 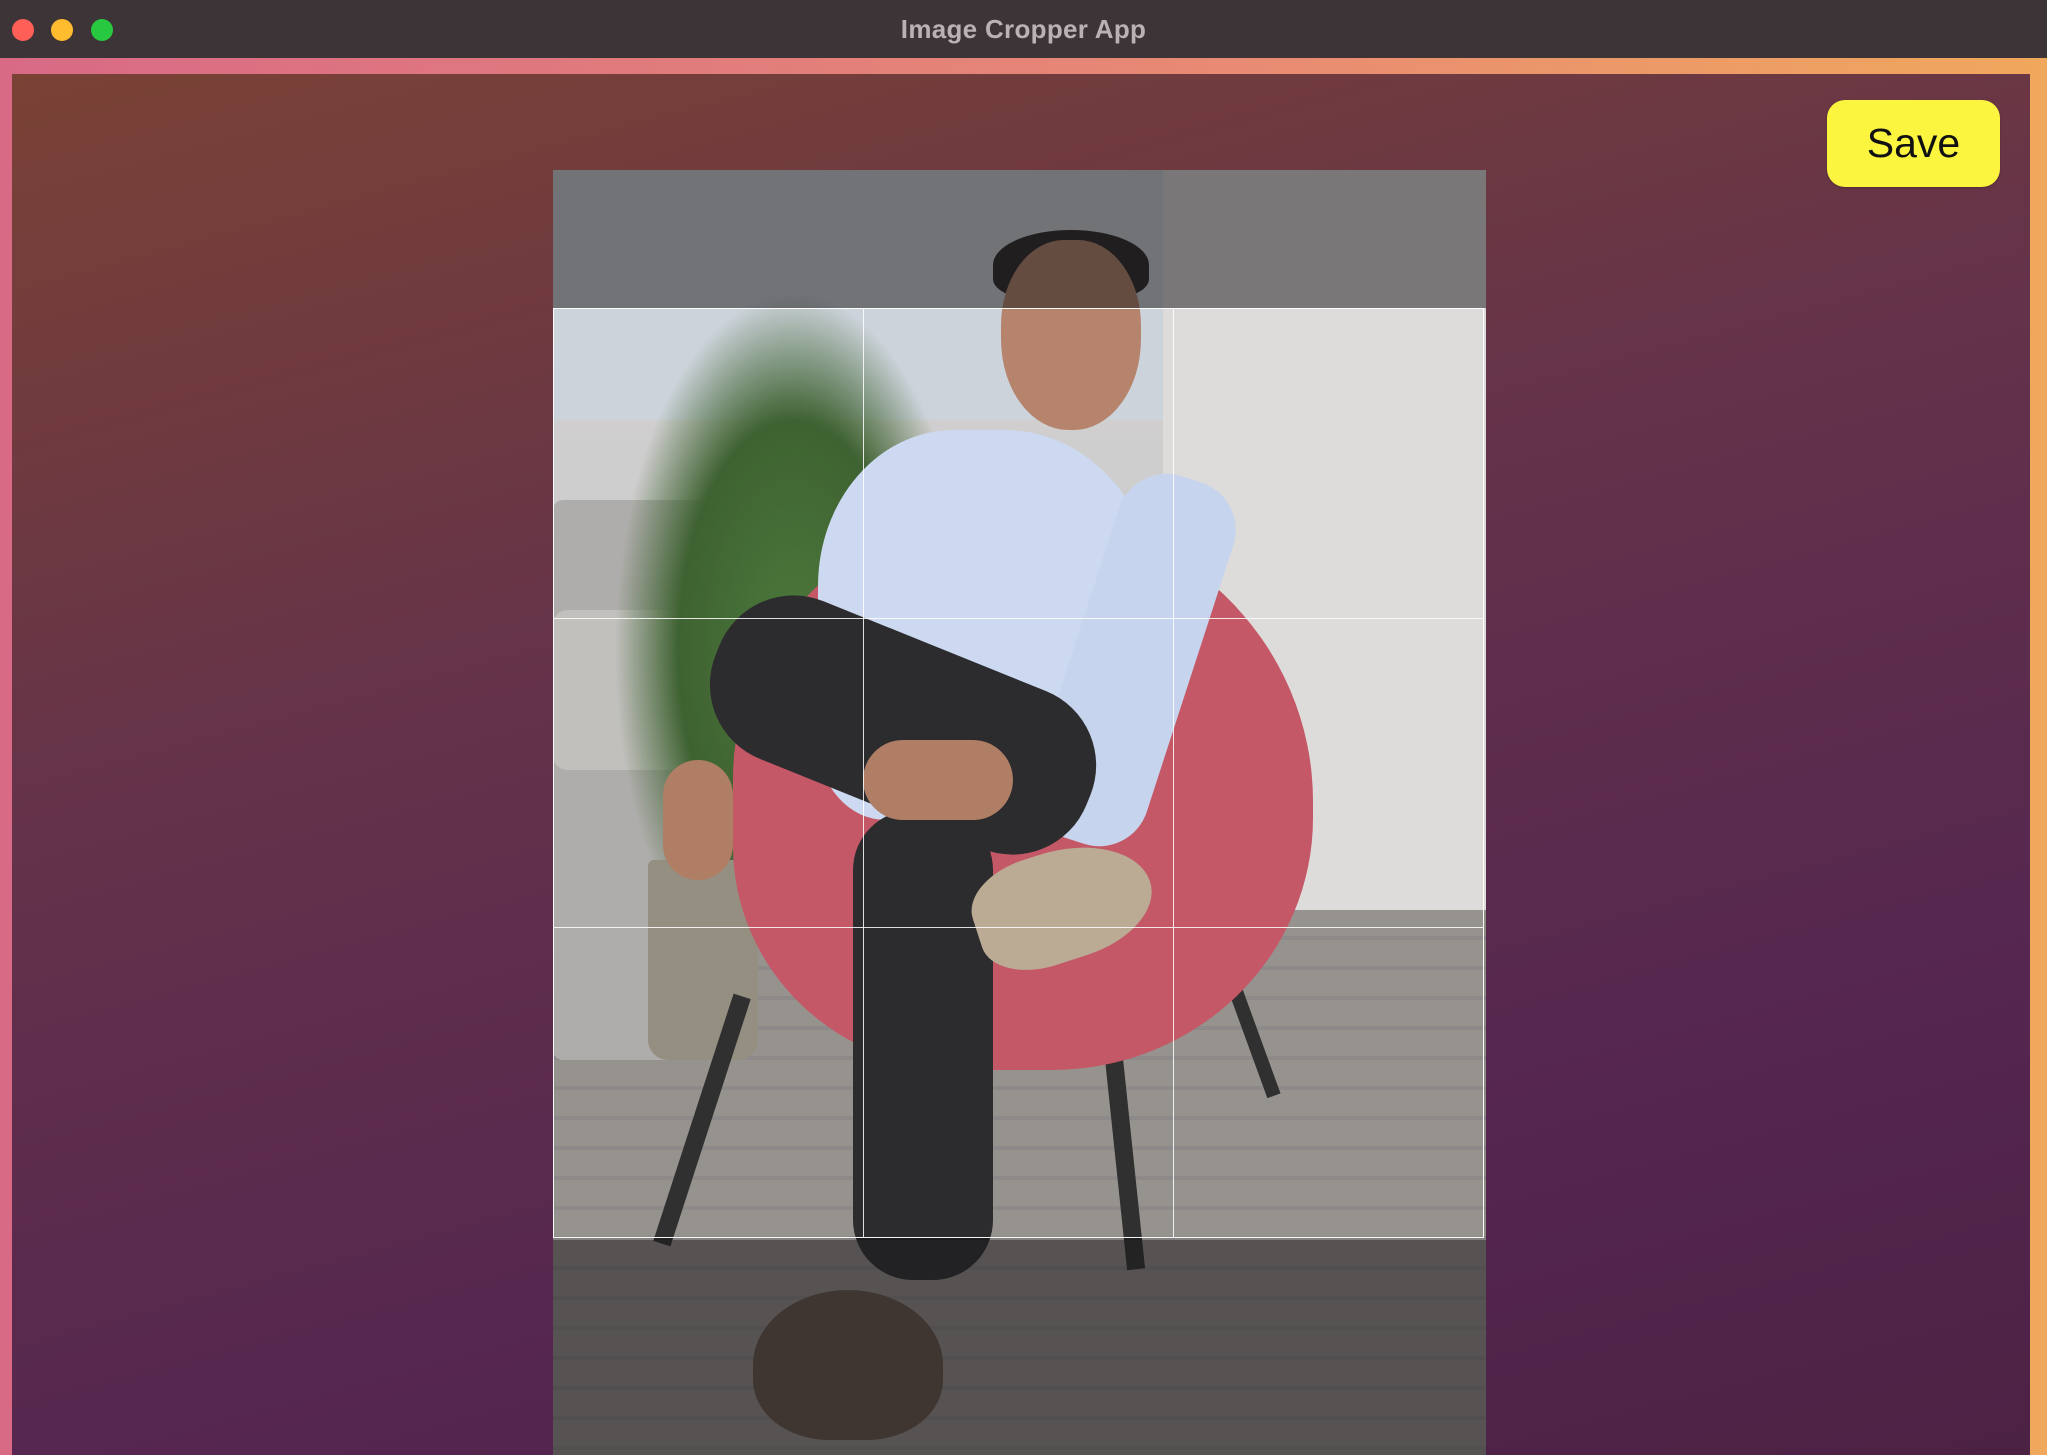 I want to click on crop-mask-bottom, so click(x=1019, y=1347).